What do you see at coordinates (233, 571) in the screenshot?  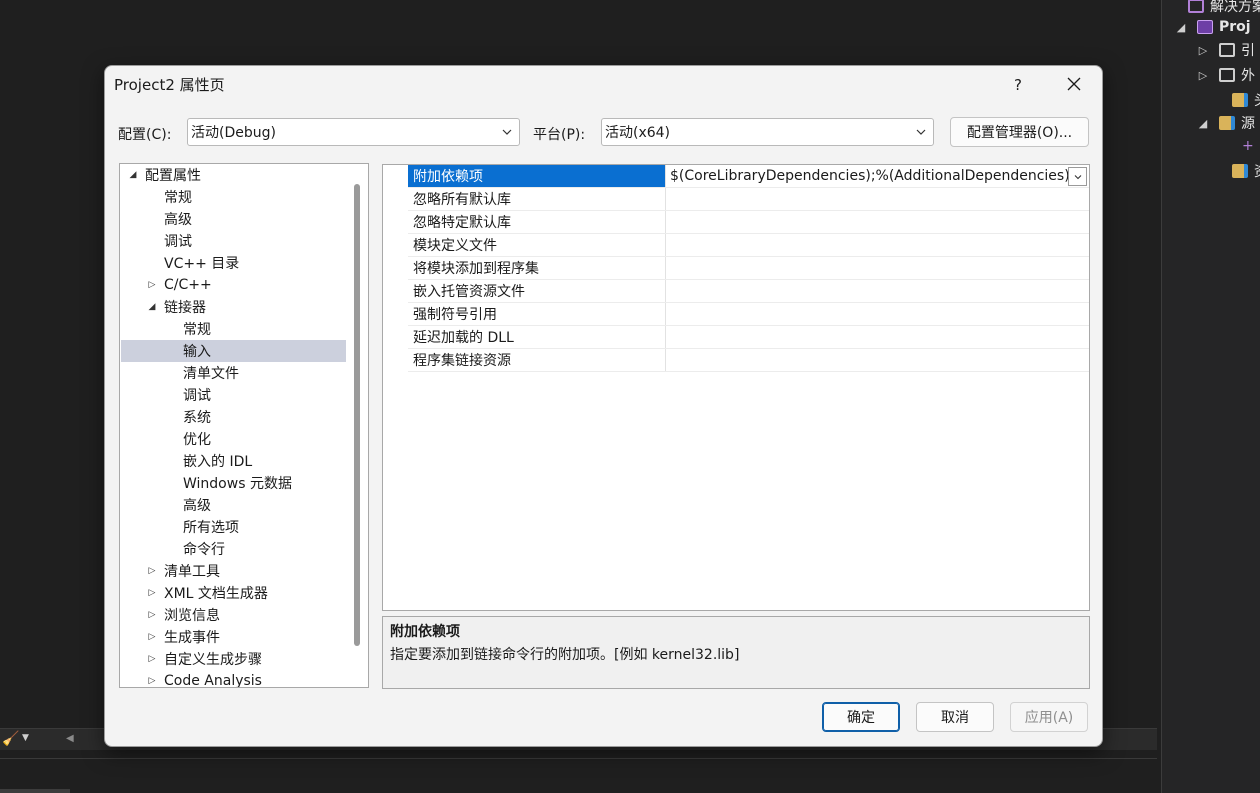 I see `tree-item: ▷ 清单工具` at bounding box center [233, 571].